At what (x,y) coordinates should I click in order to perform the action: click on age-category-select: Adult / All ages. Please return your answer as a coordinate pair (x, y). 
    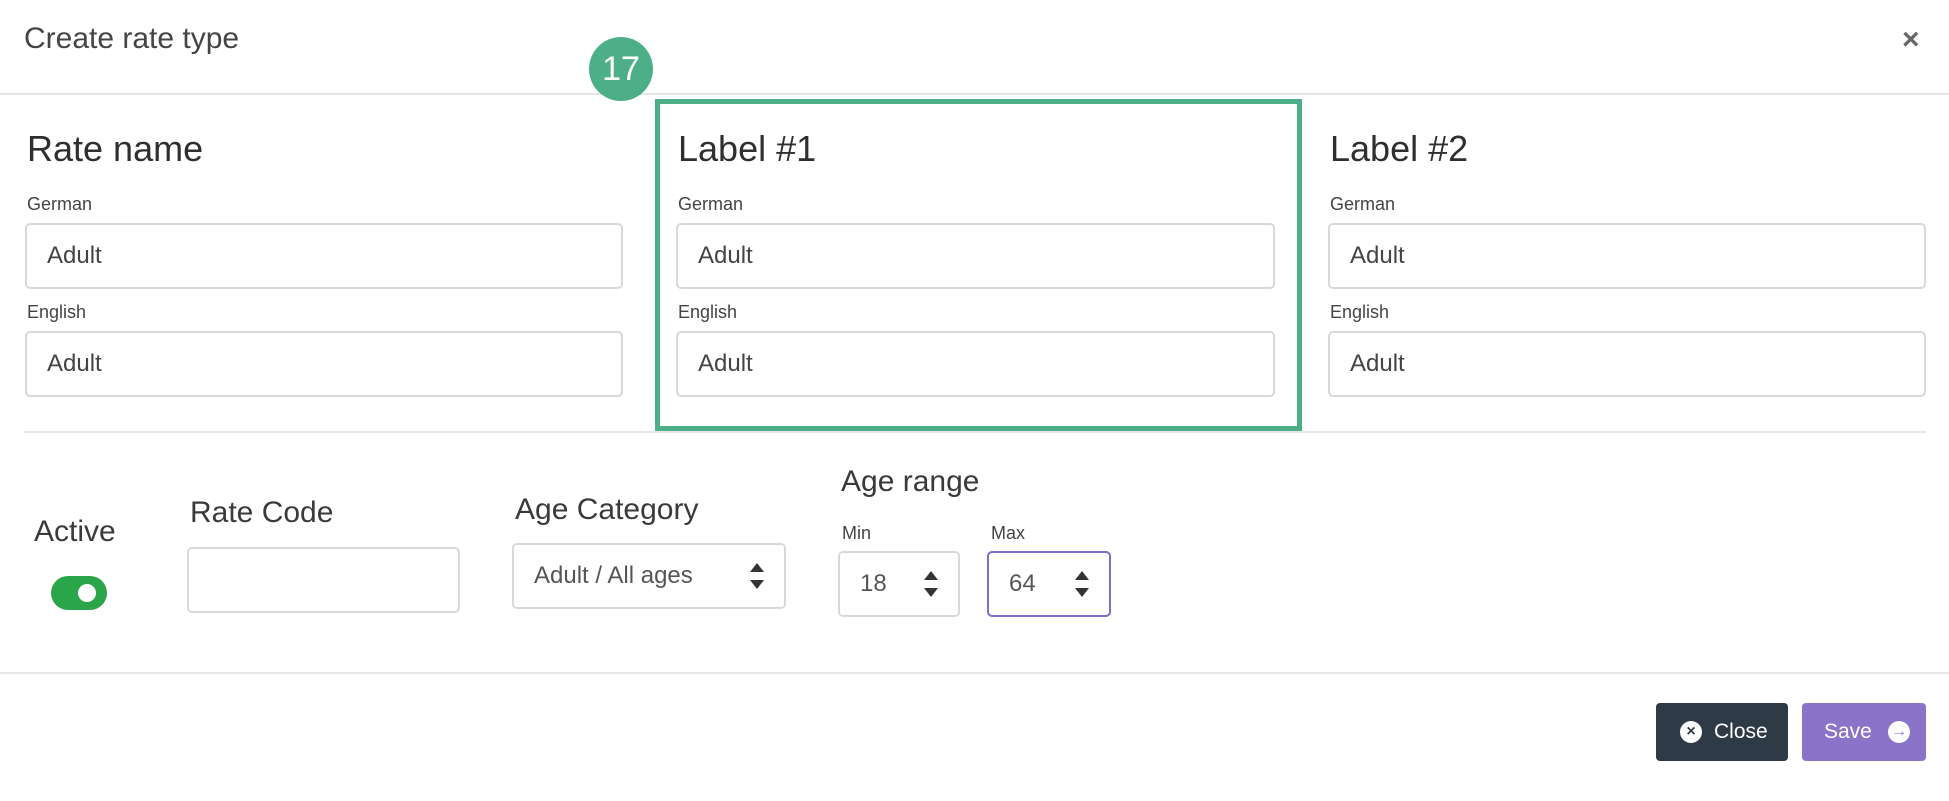
    Looking at the image, I should click on (649, 576).